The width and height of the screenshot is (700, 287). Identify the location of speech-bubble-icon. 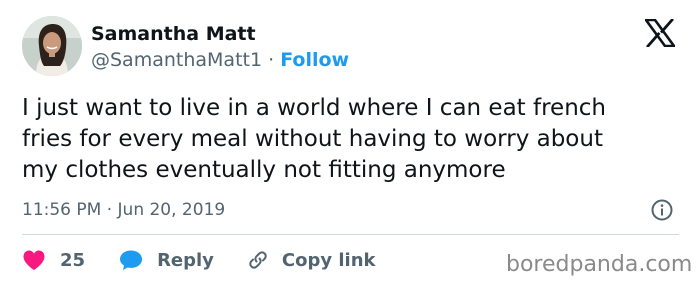
(131, 260).